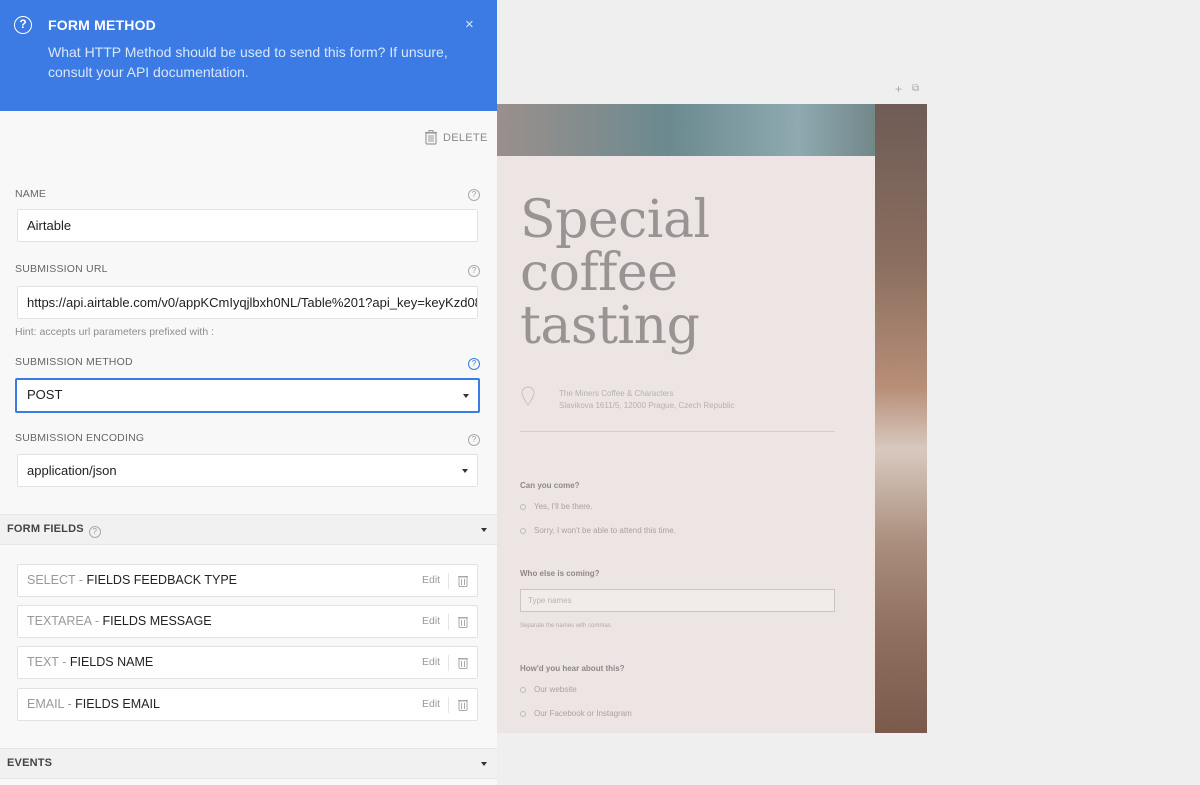  I want to click on form-fields-label: FORM FIELDS, so click(45, 529).